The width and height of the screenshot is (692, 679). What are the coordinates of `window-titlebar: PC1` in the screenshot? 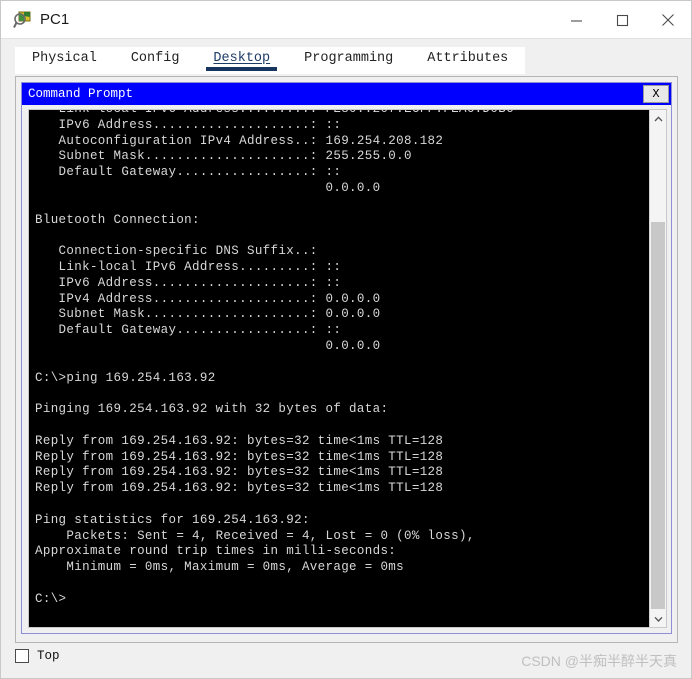 It's located at (346, 20).